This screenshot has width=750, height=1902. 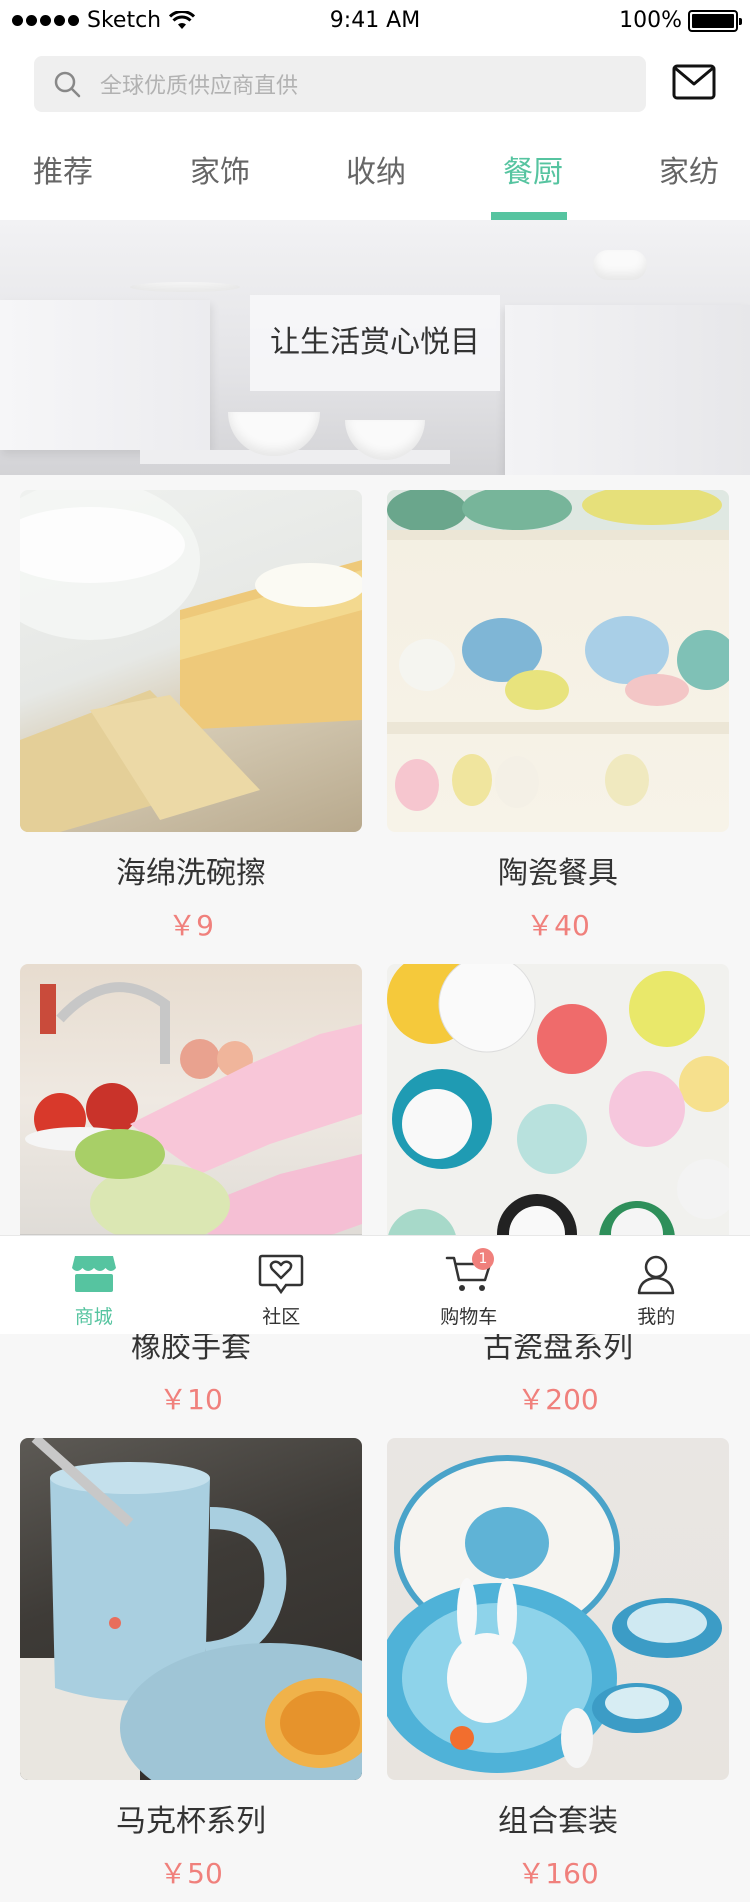 What do you see at coordinates (558, 661) in the screenshot?
I see `ceramic-tableware-image` at bounding box center [558, 661].